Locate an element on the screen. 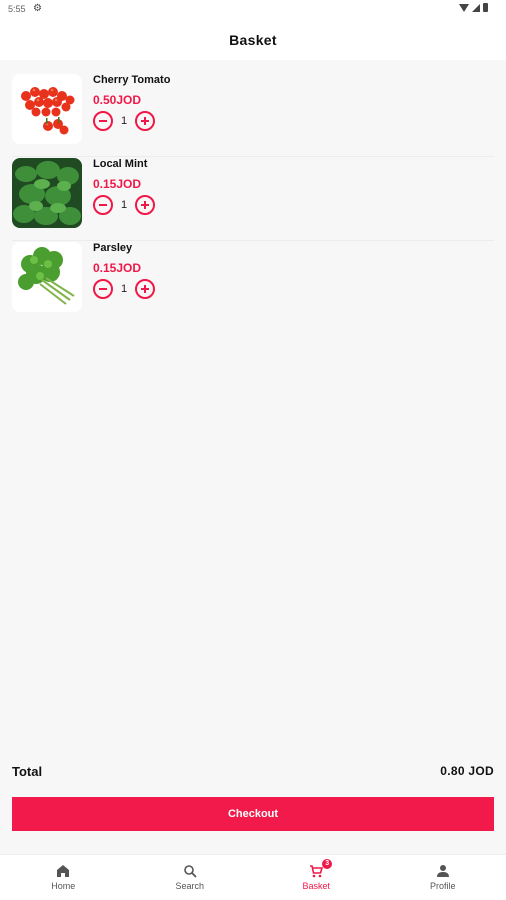  signal-icon is located at coordinates (476, 7).